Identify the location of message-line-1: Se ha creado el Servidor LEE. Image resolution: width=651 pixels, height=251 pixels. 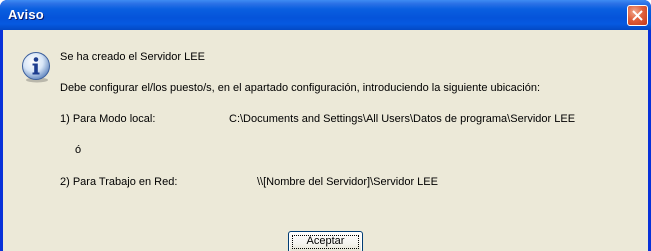
(132, 57).